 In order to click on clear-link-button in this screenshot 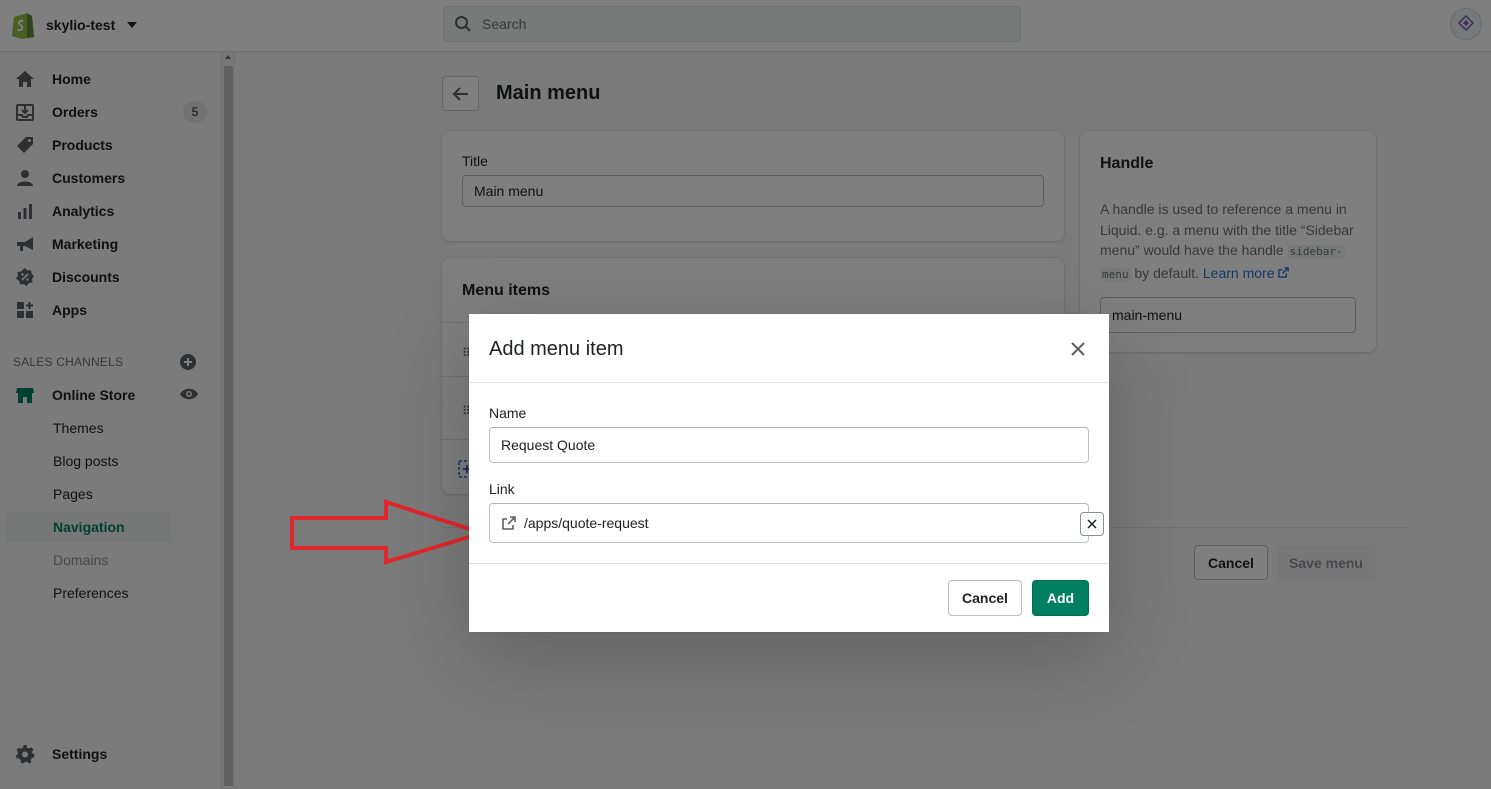, I will do `click(1092, 524)`.